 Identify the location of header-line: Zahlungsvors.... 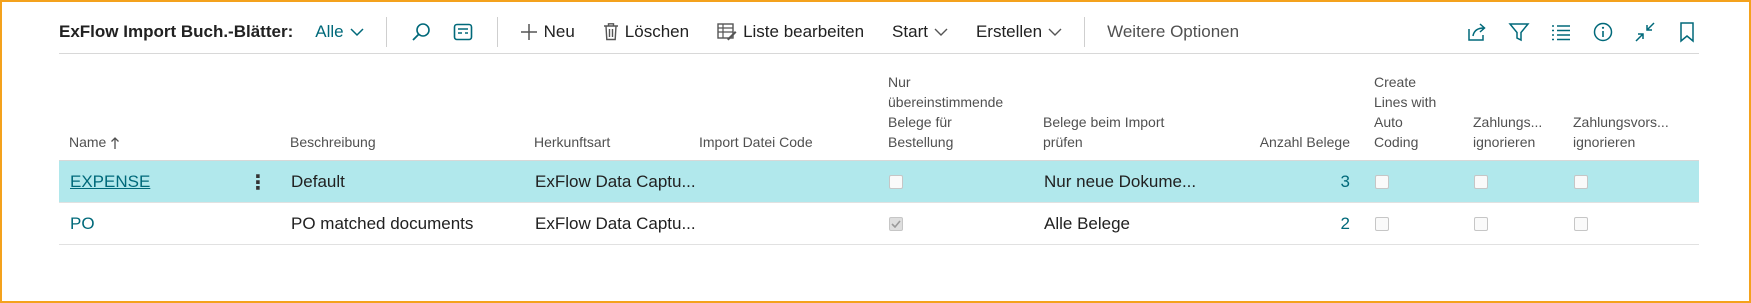
(1621, 122).